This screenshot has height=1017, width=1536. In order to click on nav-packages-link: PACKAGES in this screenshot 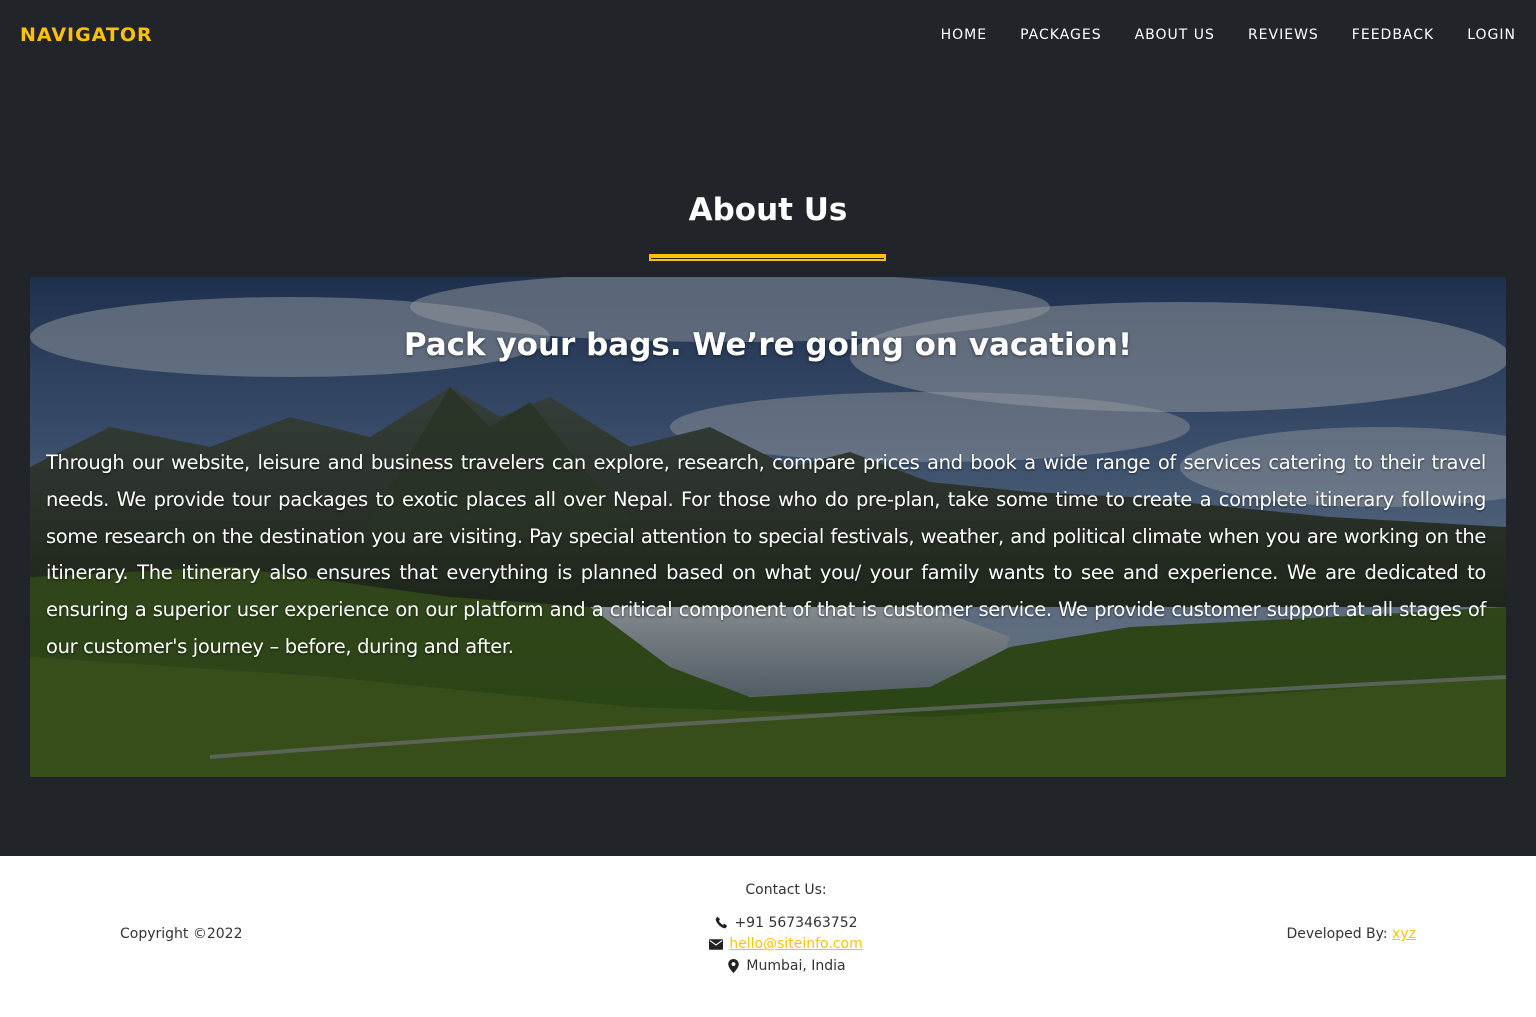, I will do `click(1061, 35)`.